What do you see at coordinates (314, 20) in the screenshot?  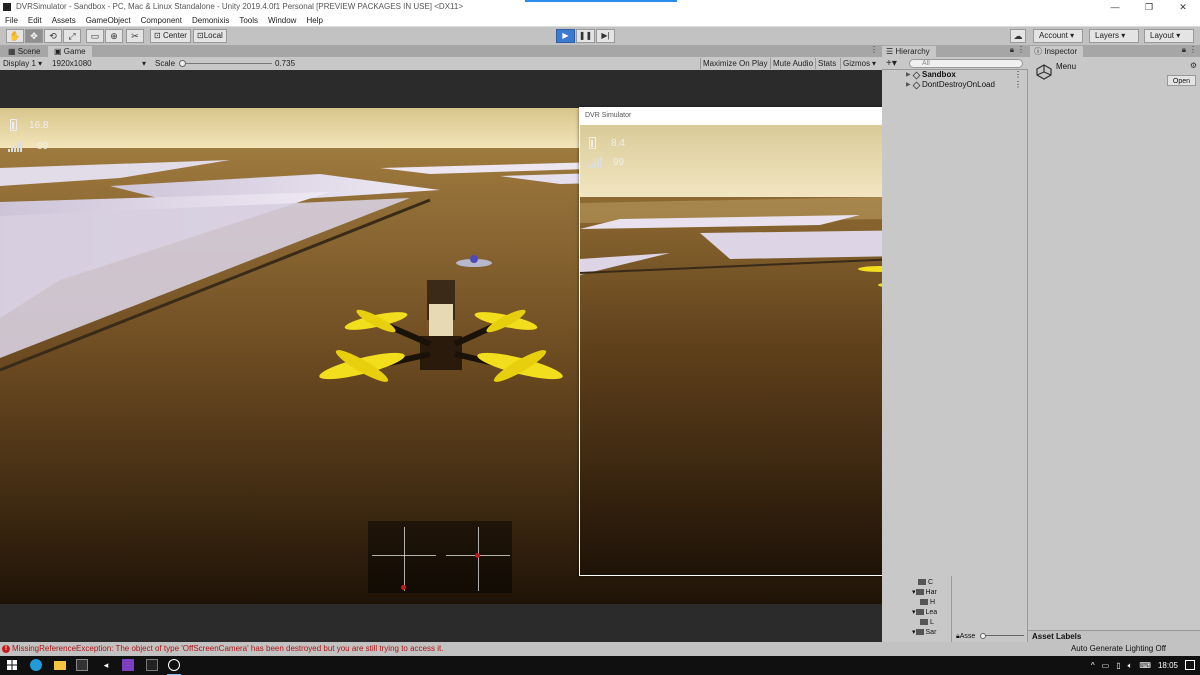 I see `menu-help: Help` at bounding box center [314, 20].